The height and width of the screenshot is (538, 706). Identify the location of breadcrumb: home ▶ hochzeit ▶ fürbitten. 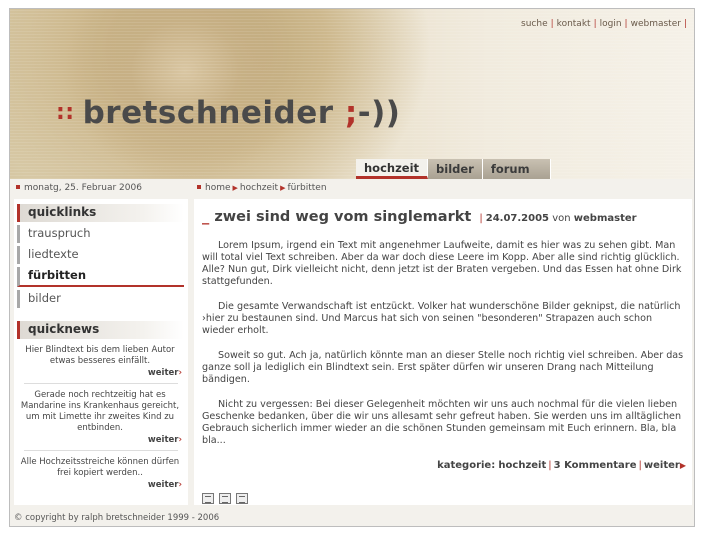
(262, 188).